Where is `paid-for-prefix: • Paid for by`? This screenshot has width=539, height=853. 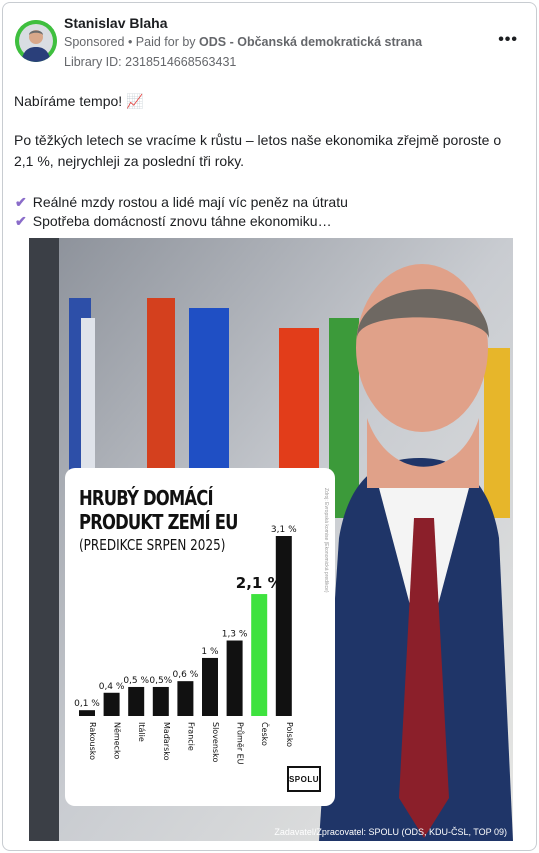 paid-for-prefix: • Paid for by is located at coordinates (161, 42).